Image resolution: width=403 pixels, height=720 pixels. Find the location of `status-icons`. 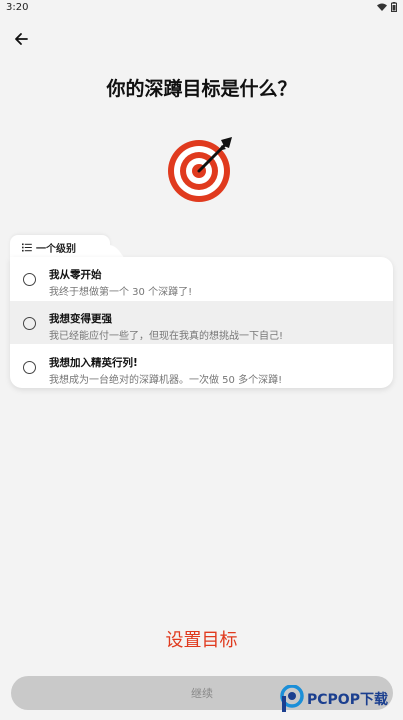

status-icons is located at coordinates (387, 7).